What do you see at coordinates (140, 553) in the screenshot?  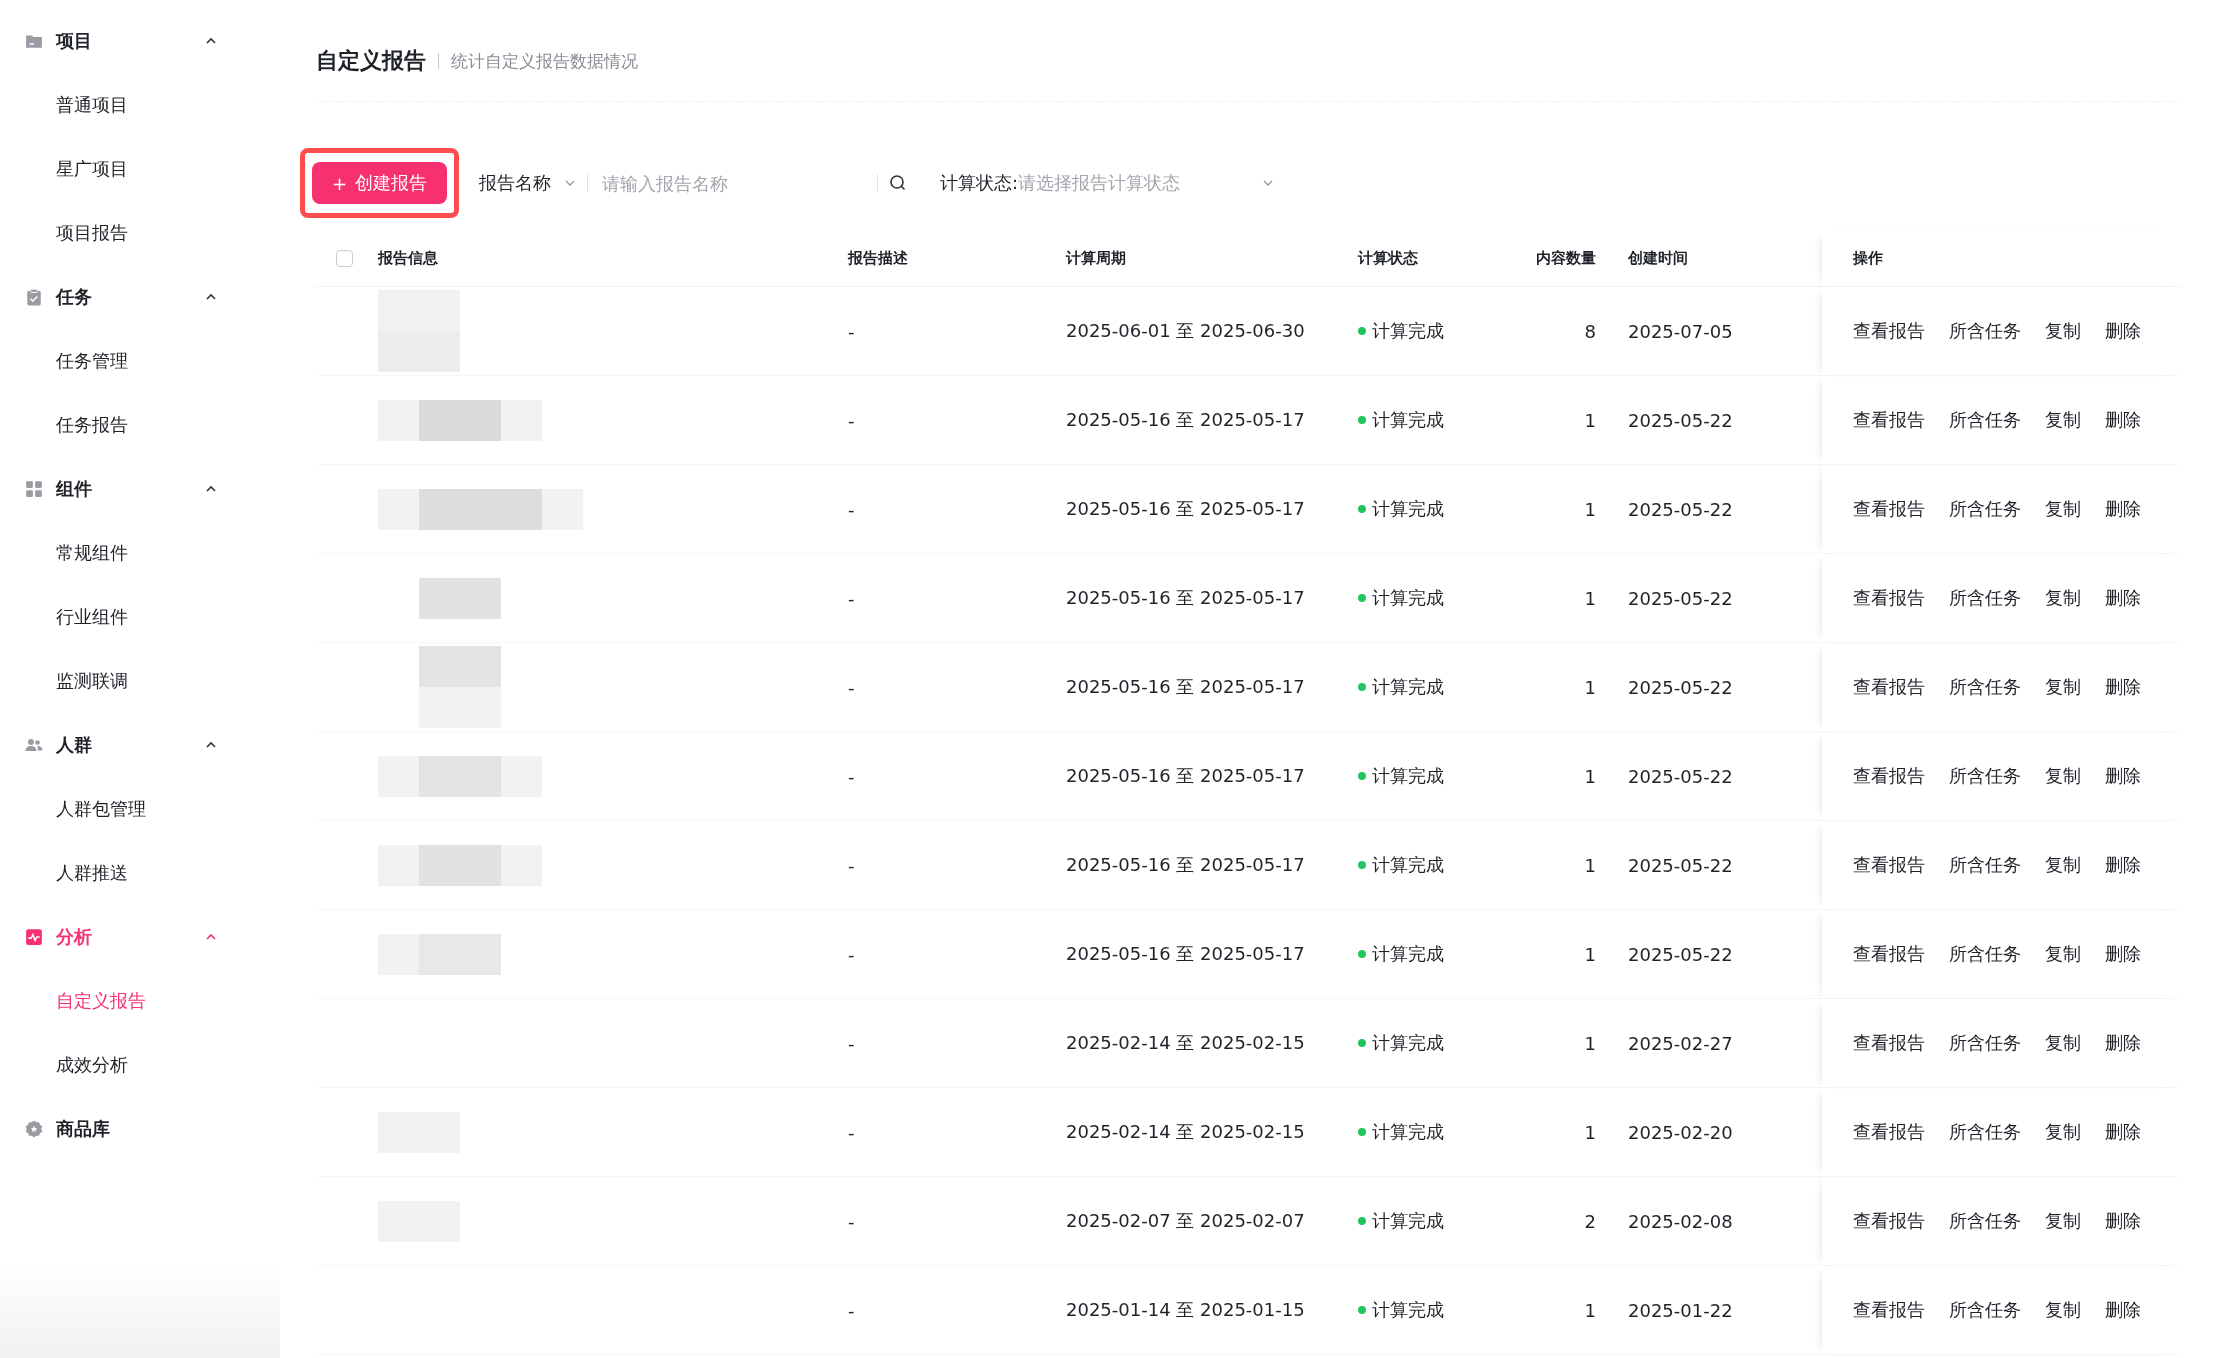 I see `menu-item: 常规组件` at bounding box center [140, 553].